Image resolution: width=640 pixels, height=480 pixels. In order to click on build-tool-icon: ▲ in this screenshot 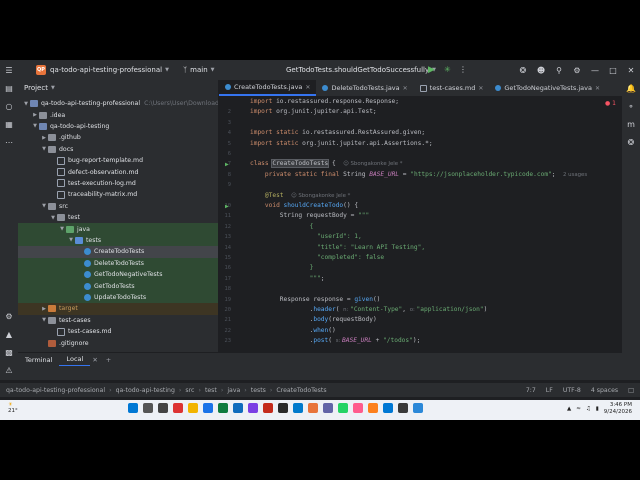, I will do `click(9, 335)`.